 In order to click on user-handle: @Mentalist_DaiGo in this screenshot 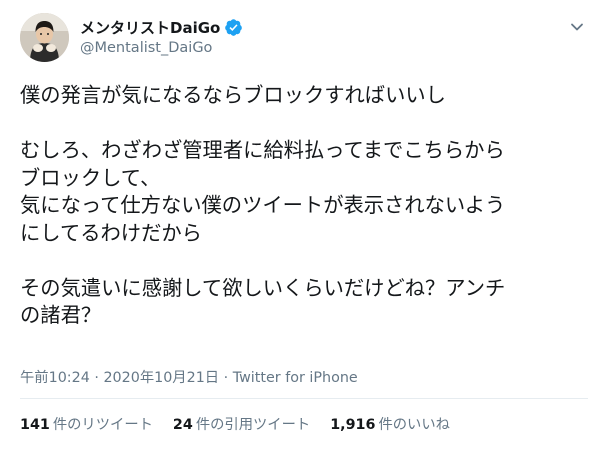, I will do `click(146, 48)`.